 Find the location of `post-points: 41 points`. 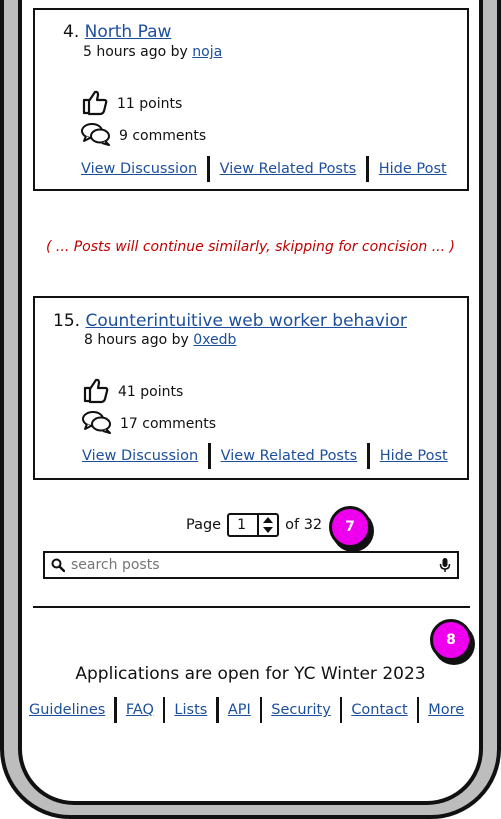

post-points: 41 points is located at coordinates (132, 392).